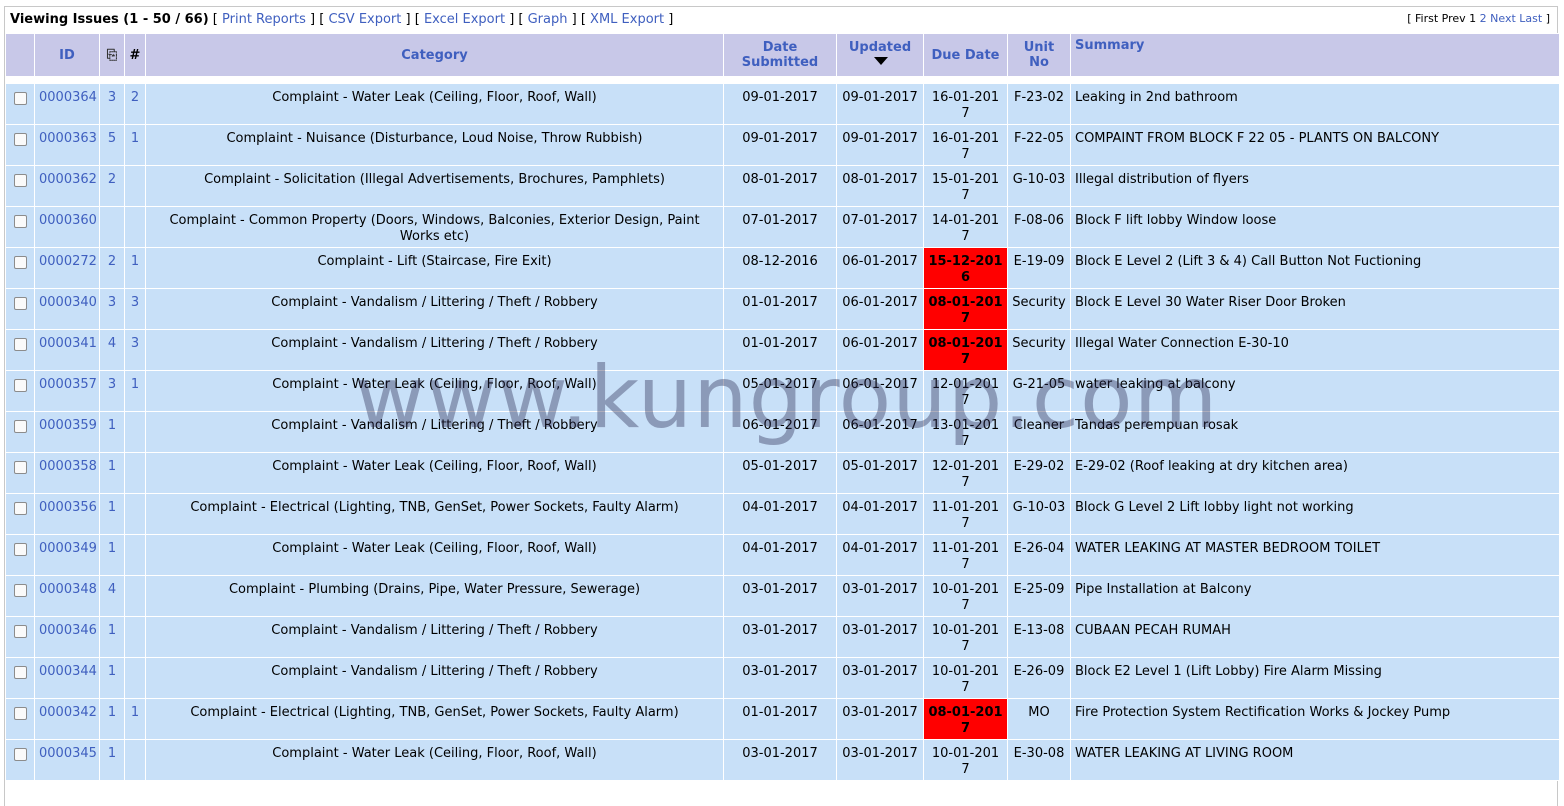  What do you see at coordinates (68, 220) in the screenshot?
I see `issue-id-link: 0000360` at bounding box center [68, 220].